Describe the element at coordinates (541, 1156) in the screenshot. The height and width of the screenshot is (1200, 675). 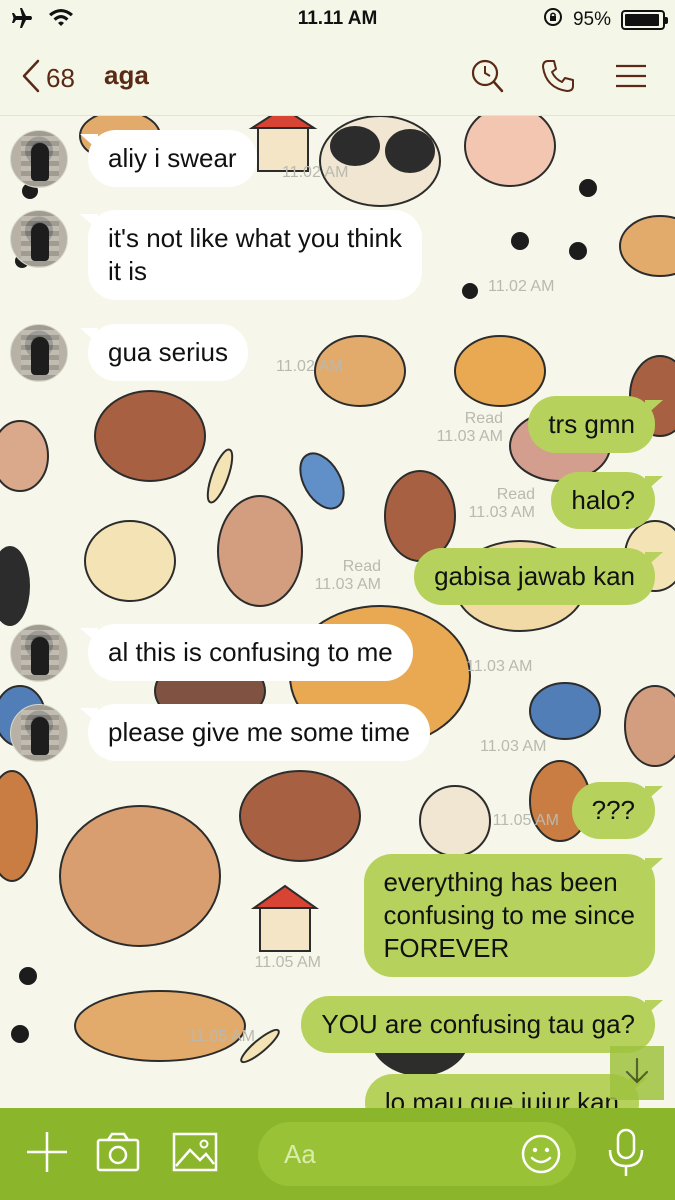
I see `emoji-icon` at that location.